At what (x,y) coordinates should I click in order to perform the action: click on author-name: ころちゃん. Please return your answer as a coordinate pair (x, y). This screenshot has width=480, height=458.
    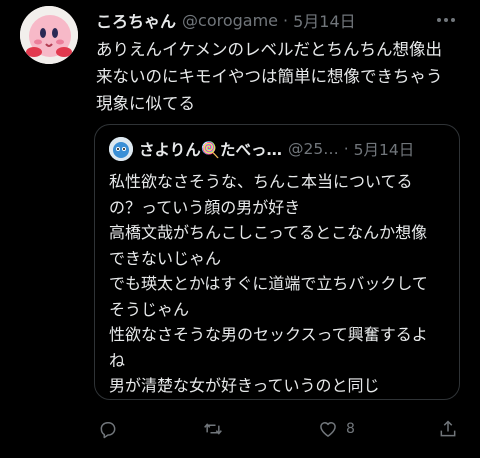
    Looking at the image, I should click on (136, 20).